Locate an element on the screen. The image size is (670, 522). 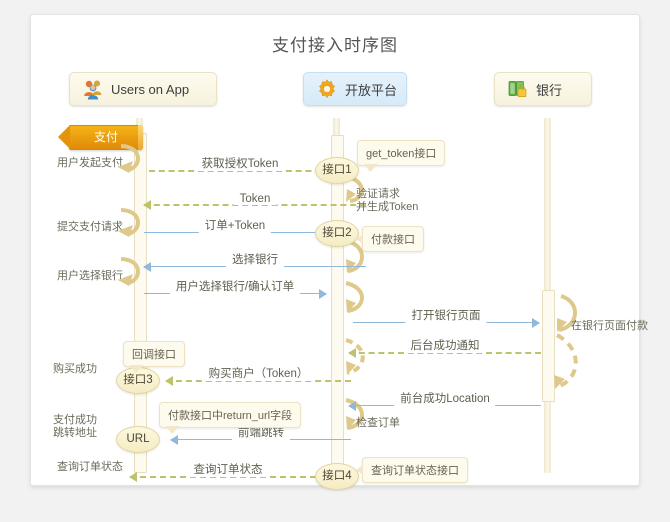
message-label: 订单+Token is located at coordinates (235, 225).